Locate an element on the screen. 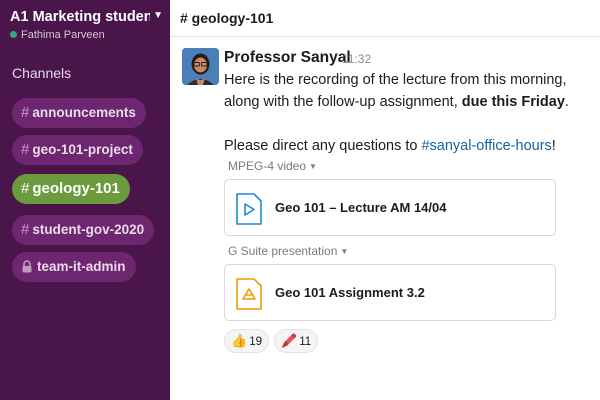  attachment-card-video: Geo 101 – Lecture AM 14/04 is located at coordinates (390, 207).